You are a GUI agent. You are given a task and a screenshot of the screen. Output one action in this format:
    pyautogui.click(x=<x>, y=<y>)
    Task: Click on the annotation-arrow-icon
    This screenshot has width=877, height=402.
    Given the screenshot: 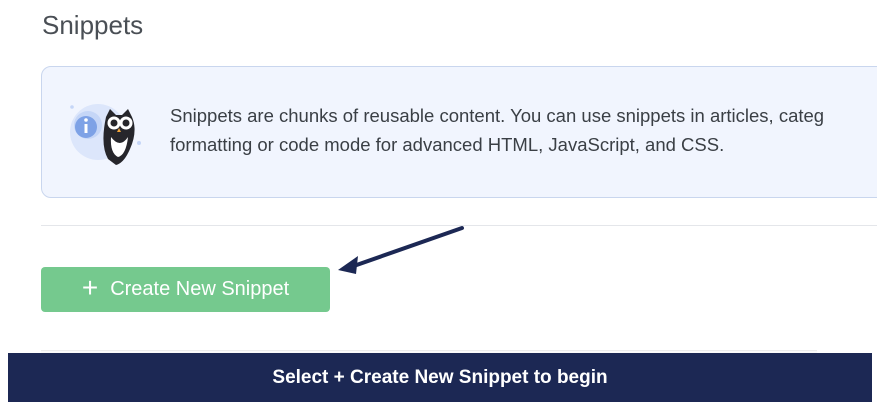 What is the action you would take?
    pyautogui.click(x=401, y=250)
    